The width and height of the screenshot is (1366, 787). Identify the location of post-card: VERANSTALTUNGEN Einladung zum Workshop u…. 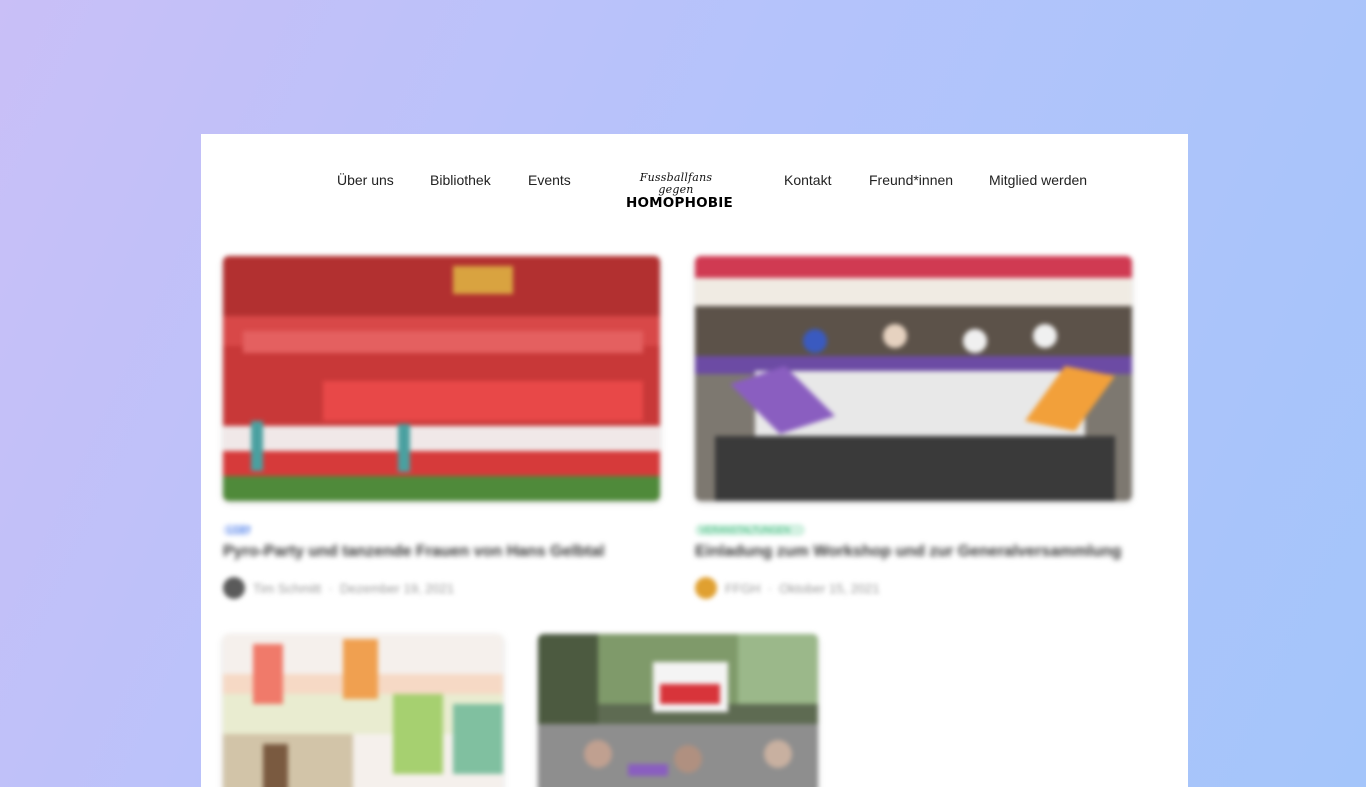
(913, 428).